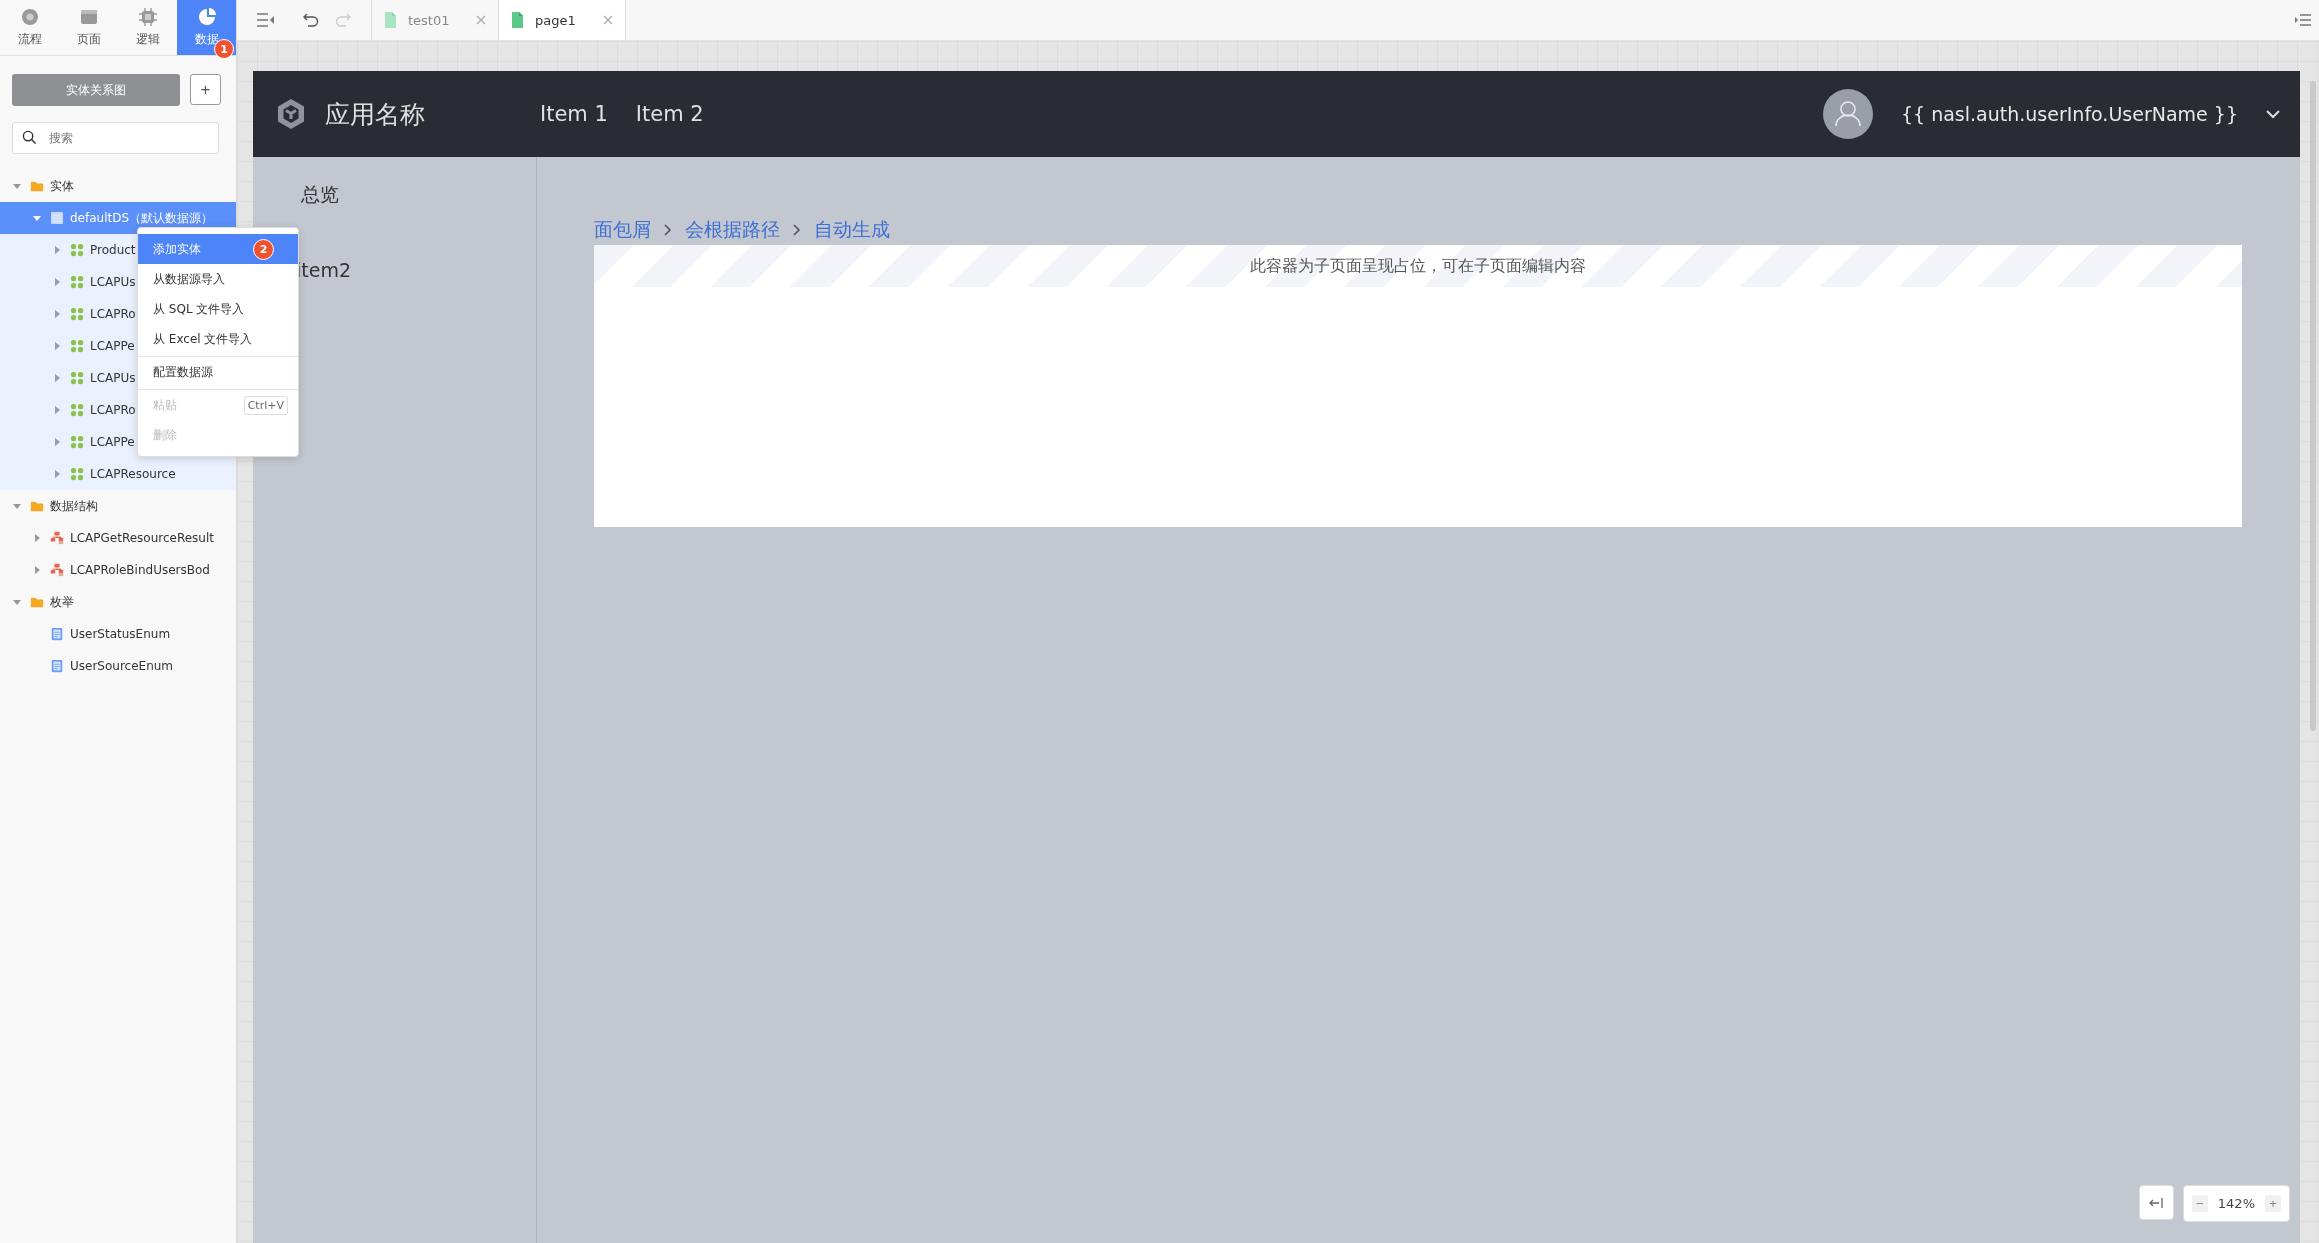  Describe the element at coordinates (574, 114) in the screenshot. I see `nav-link: Item 1` at that location.